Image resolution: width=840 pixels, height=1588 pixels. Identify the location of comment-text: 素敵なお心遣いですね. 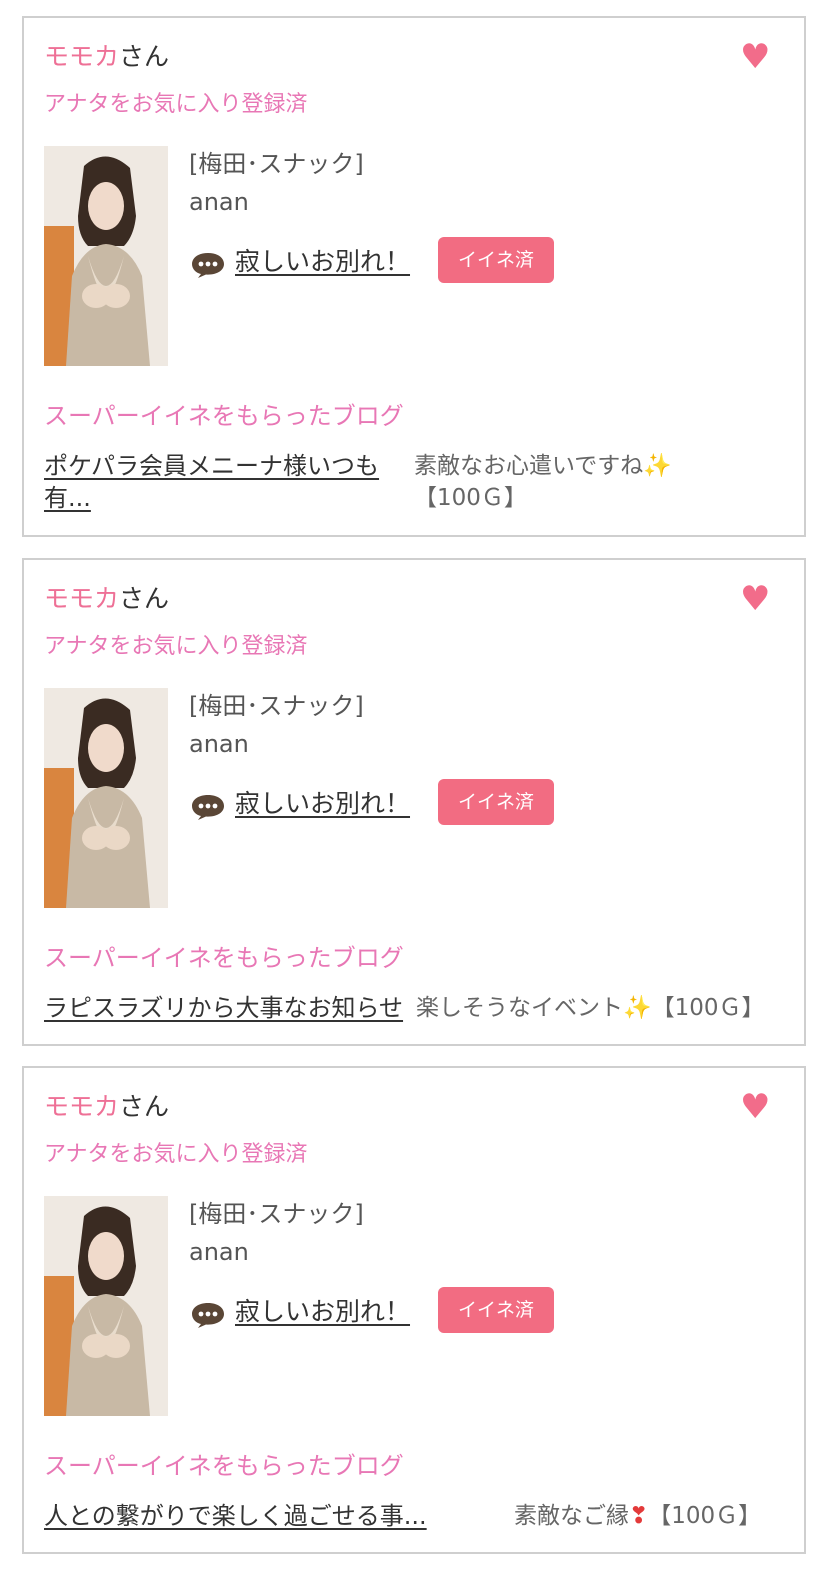
(529, 466).